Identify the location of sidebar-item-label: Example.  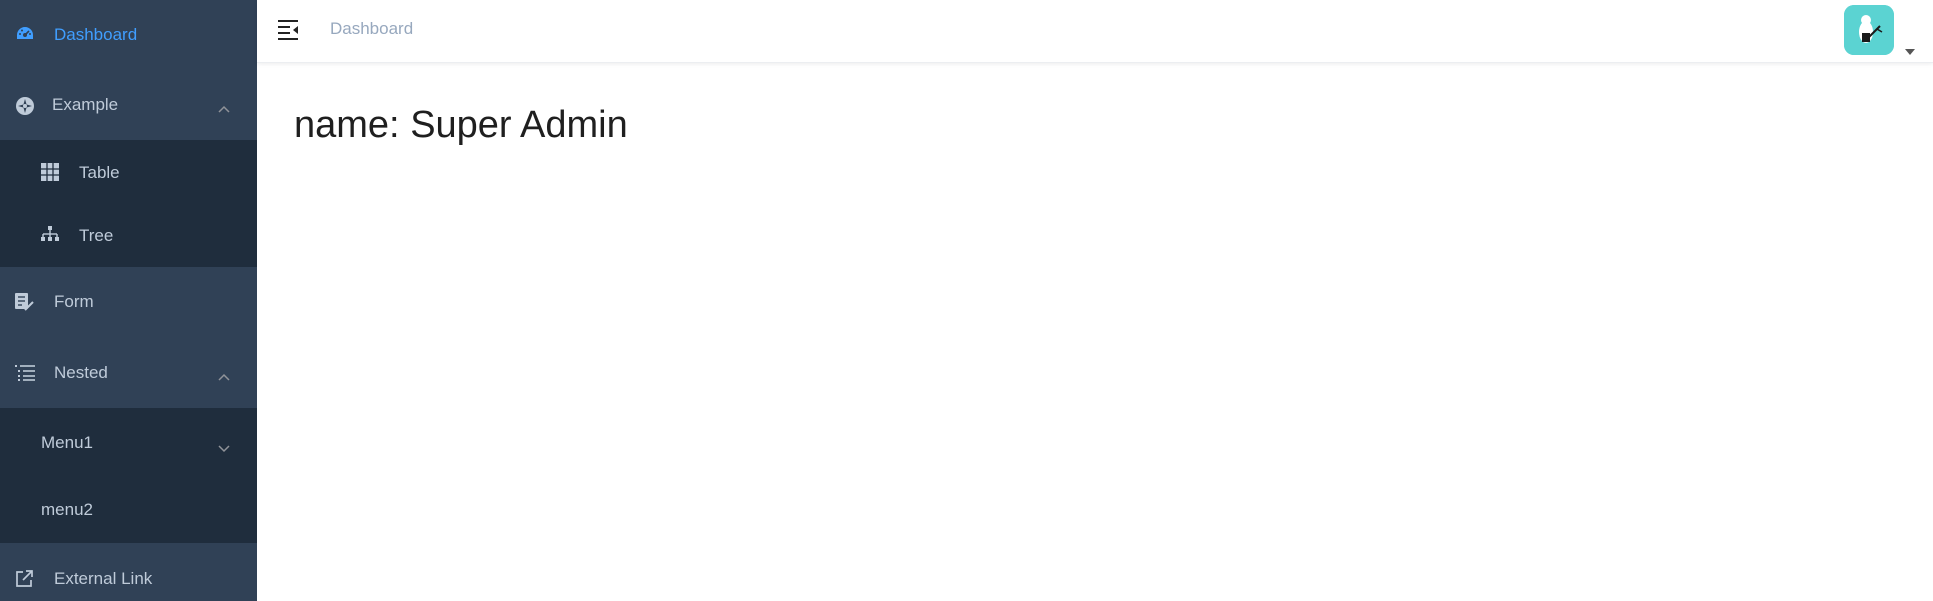
(85, 104).